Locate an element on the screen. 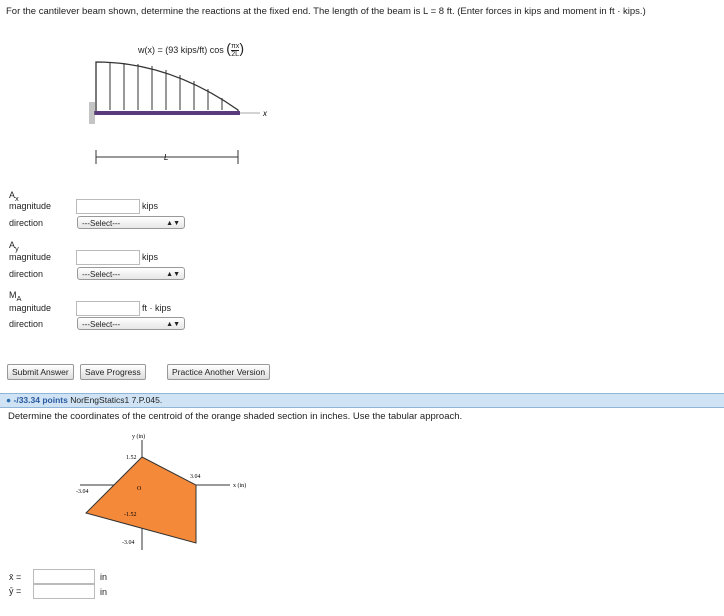  ay-symbol: Ay is located at coordinates (14, 246).